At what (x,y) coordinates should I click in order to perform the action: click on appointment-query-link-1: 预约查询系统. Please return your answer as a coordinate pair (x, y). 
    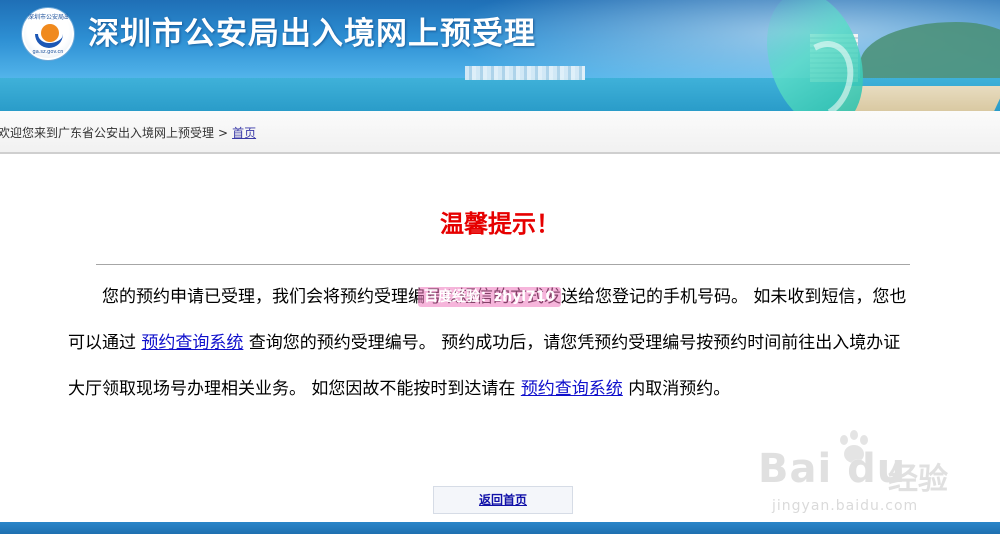
    Looking at the image, I should click on (192, 343).